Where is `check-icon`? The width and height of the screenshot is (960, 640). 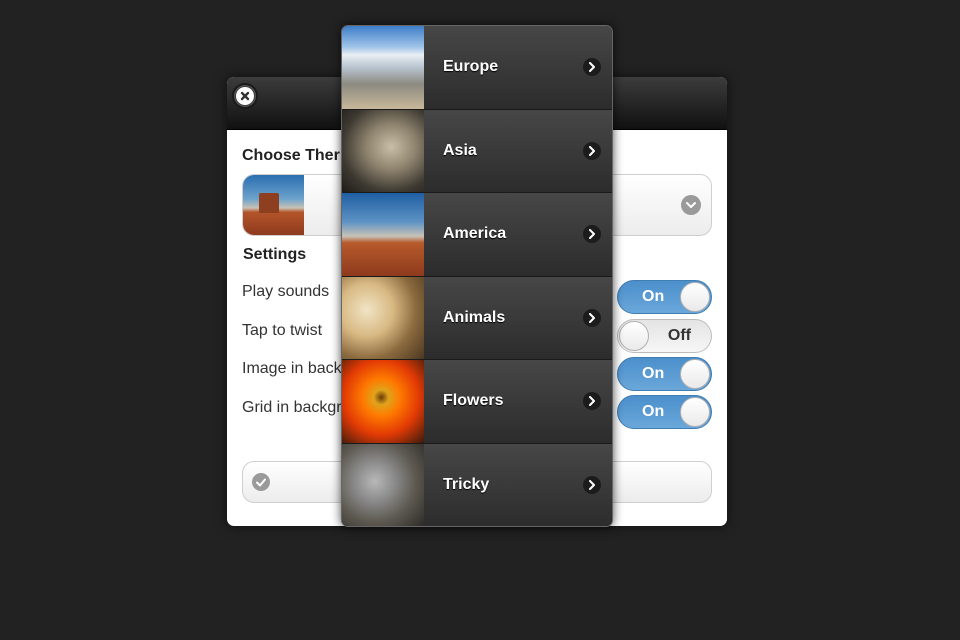 check-icon is located at coordinates (261, 482).